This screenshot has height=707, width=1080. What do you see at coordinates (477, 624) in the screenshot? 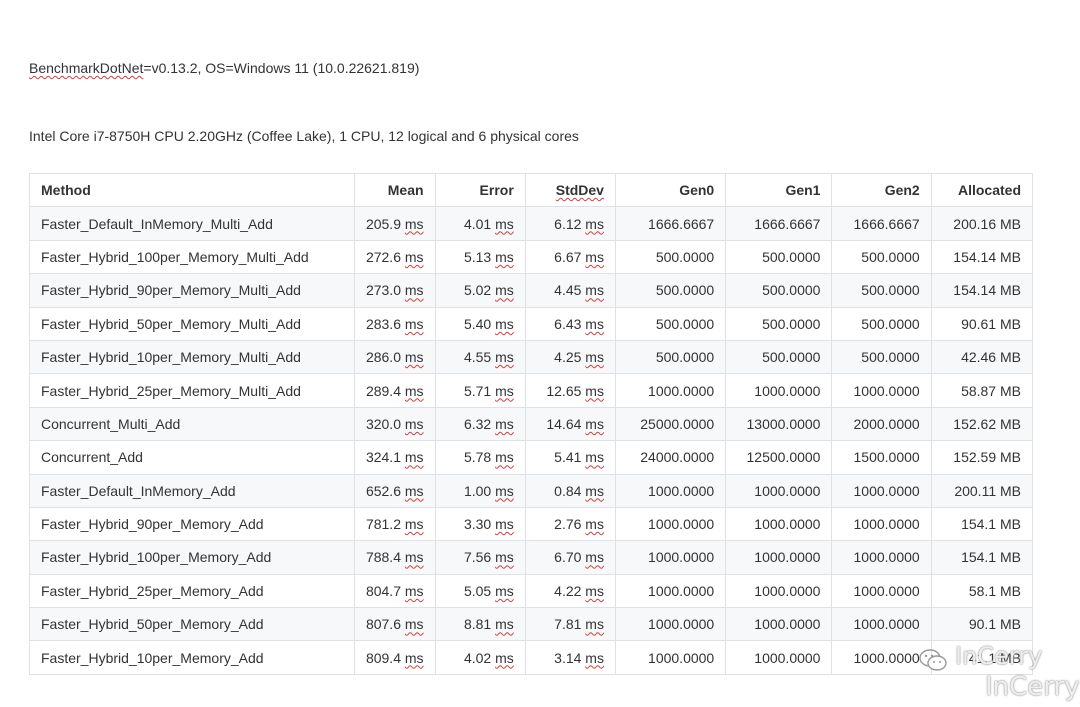
I see `cell-error-value: 8.81` at bounding box center [477, 624].